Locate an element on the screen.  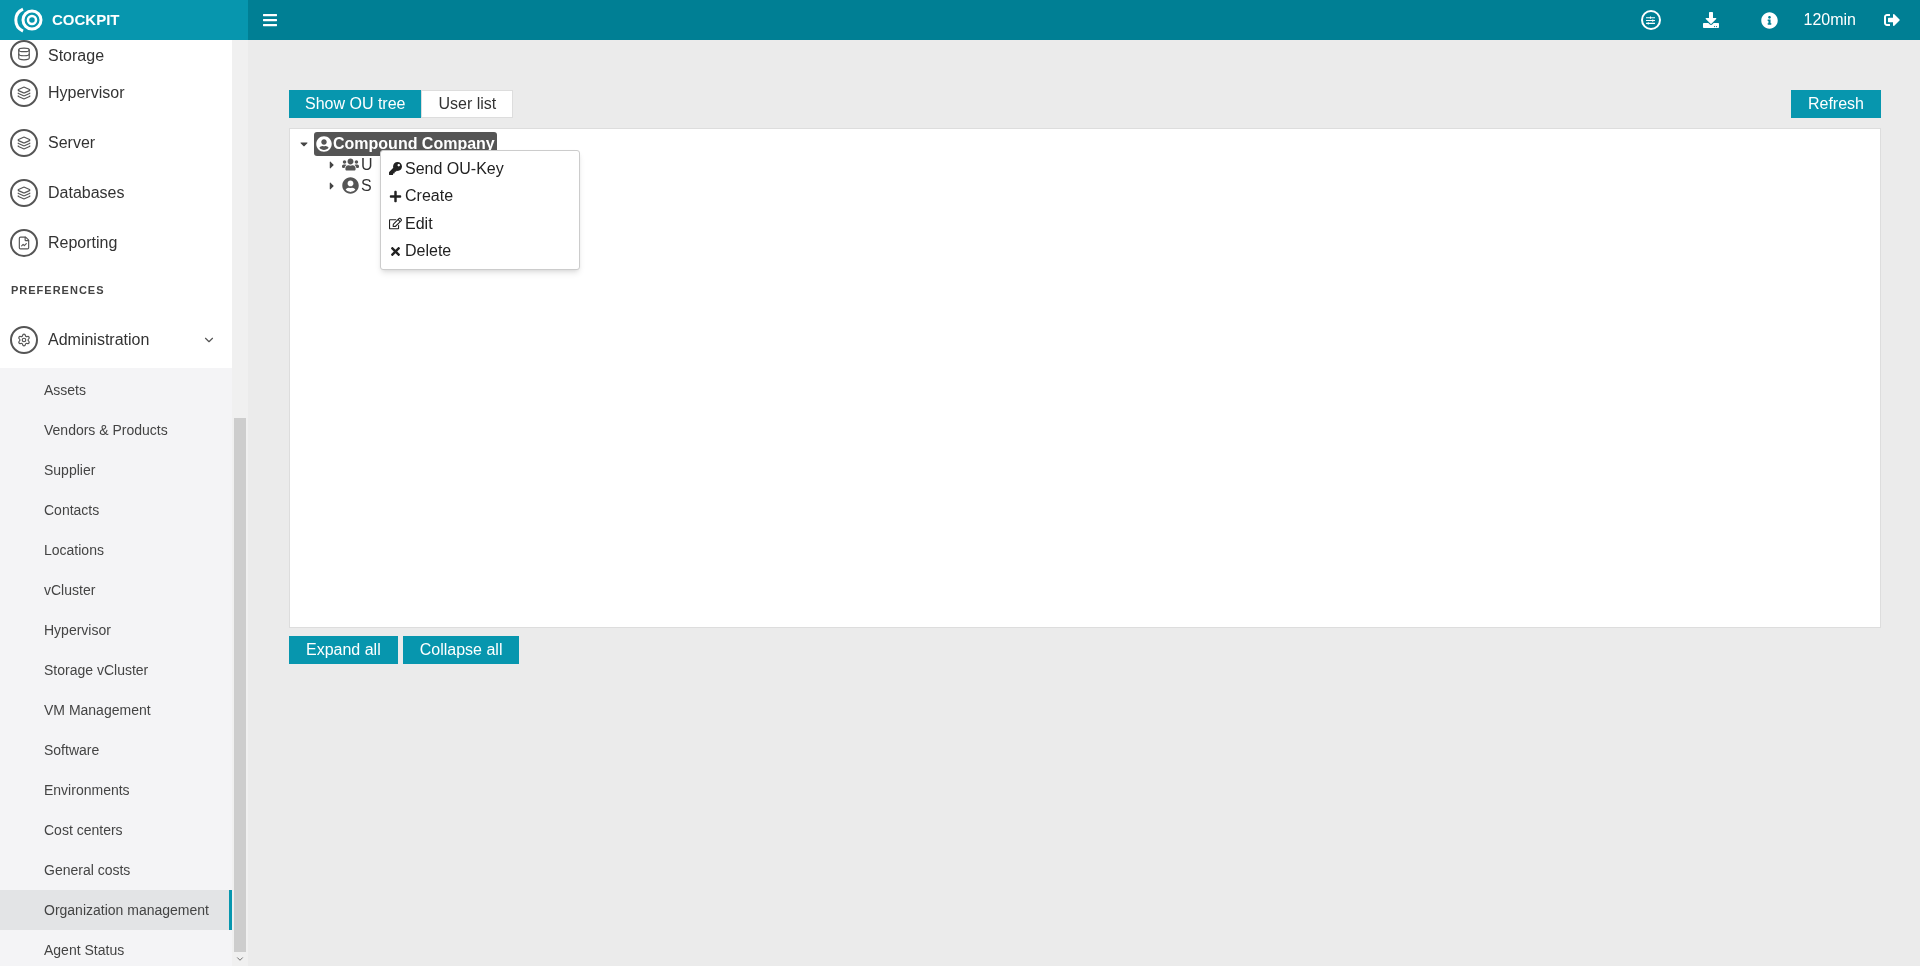
menu-item: Send OU-Key is located at coordinates (480, 169).